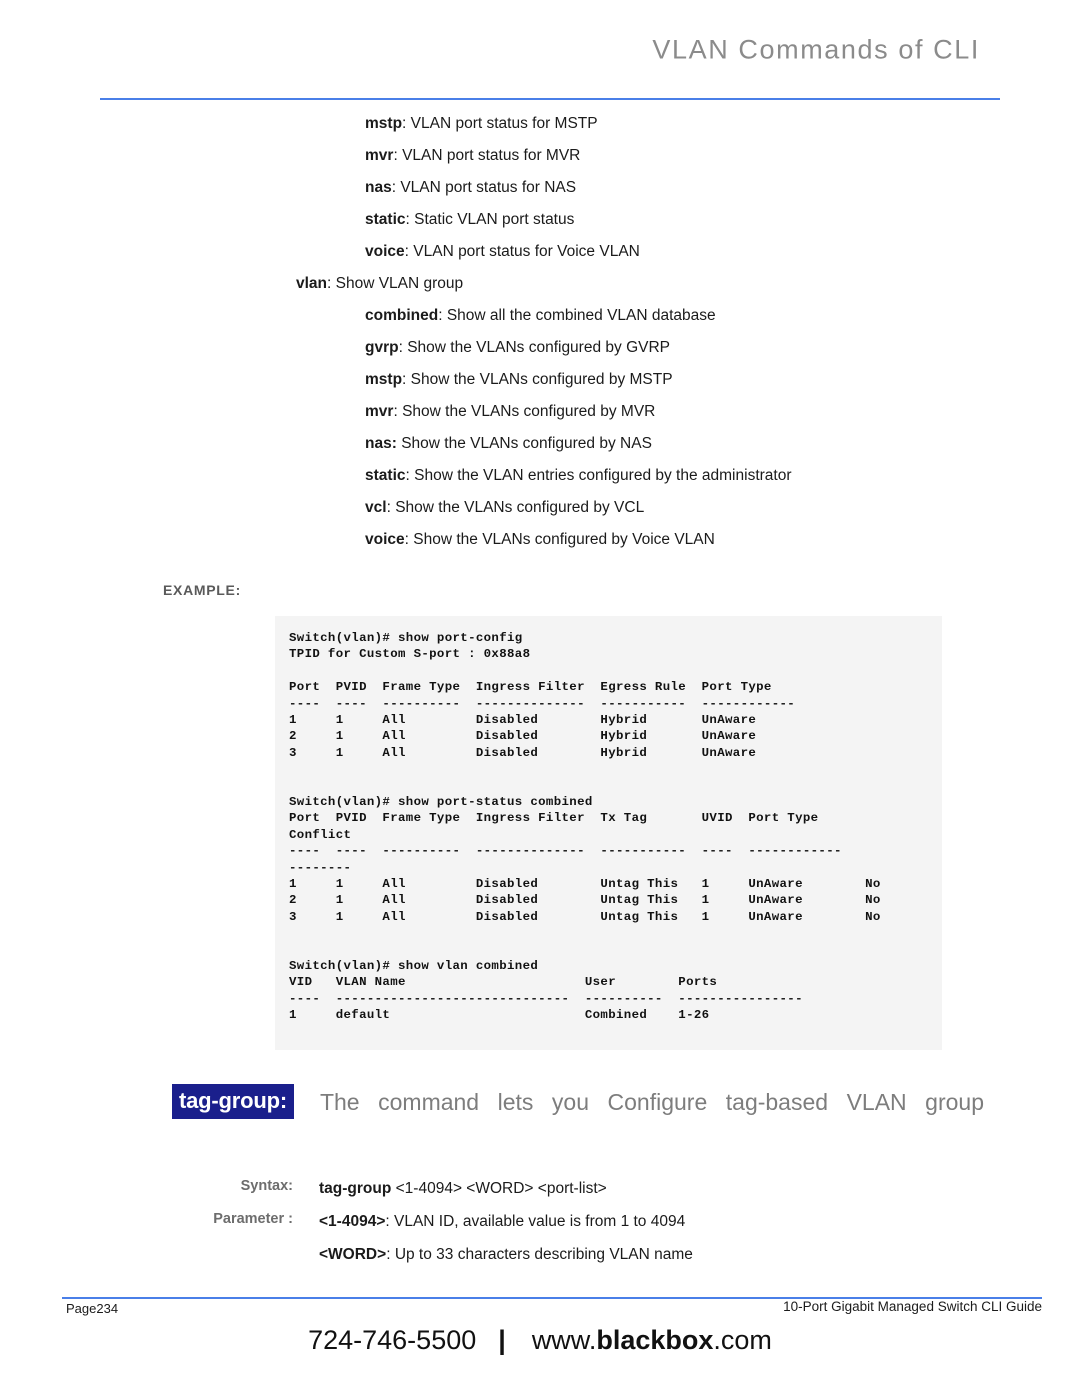 This screenshot has width=1080, height=1397. I want to click on description-item: vcl: Show the VLANs configured by VCL, so click(540, 508).